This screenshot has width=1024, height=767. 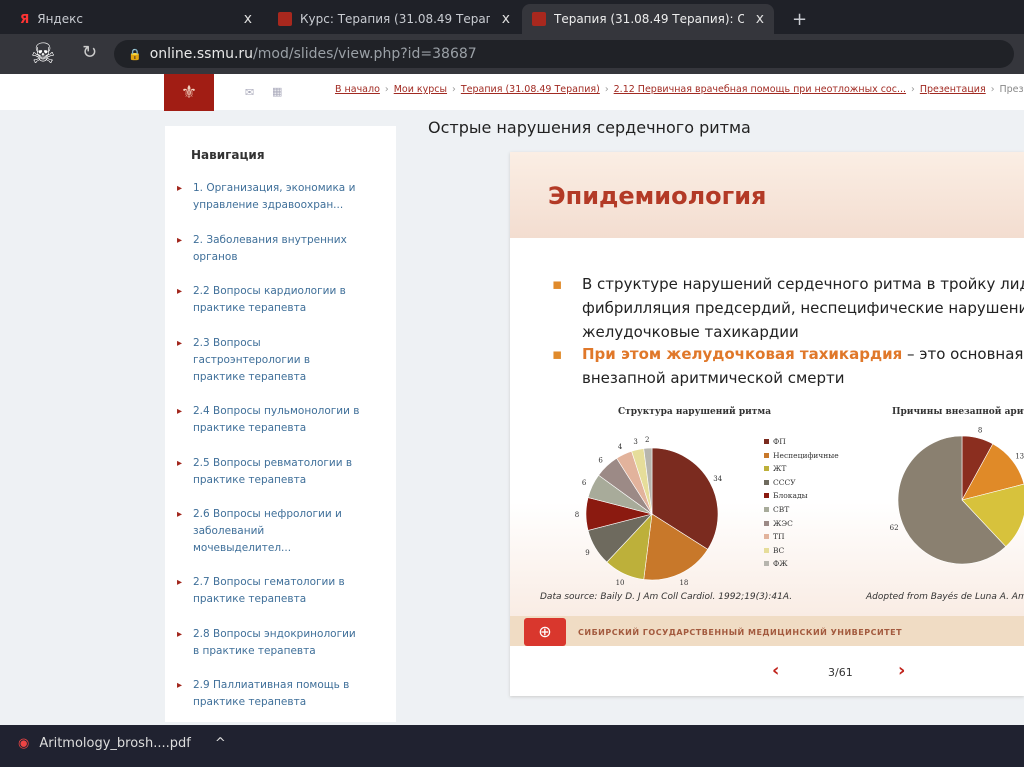 What do you see at coordinates (201, 54) in the screenshot?
I see `url-host: online.ssmu.ru` at bounding box center [201, 54].